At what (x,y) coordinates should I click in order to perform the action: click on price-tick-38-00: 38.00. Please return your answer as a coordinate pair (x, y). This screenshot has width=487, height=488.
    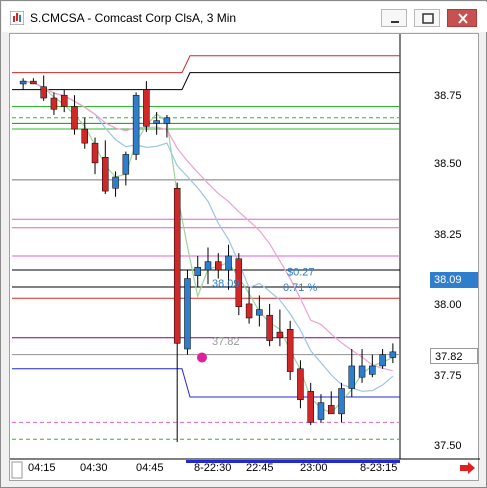
    Looking at the image, I should click on (448, 305).